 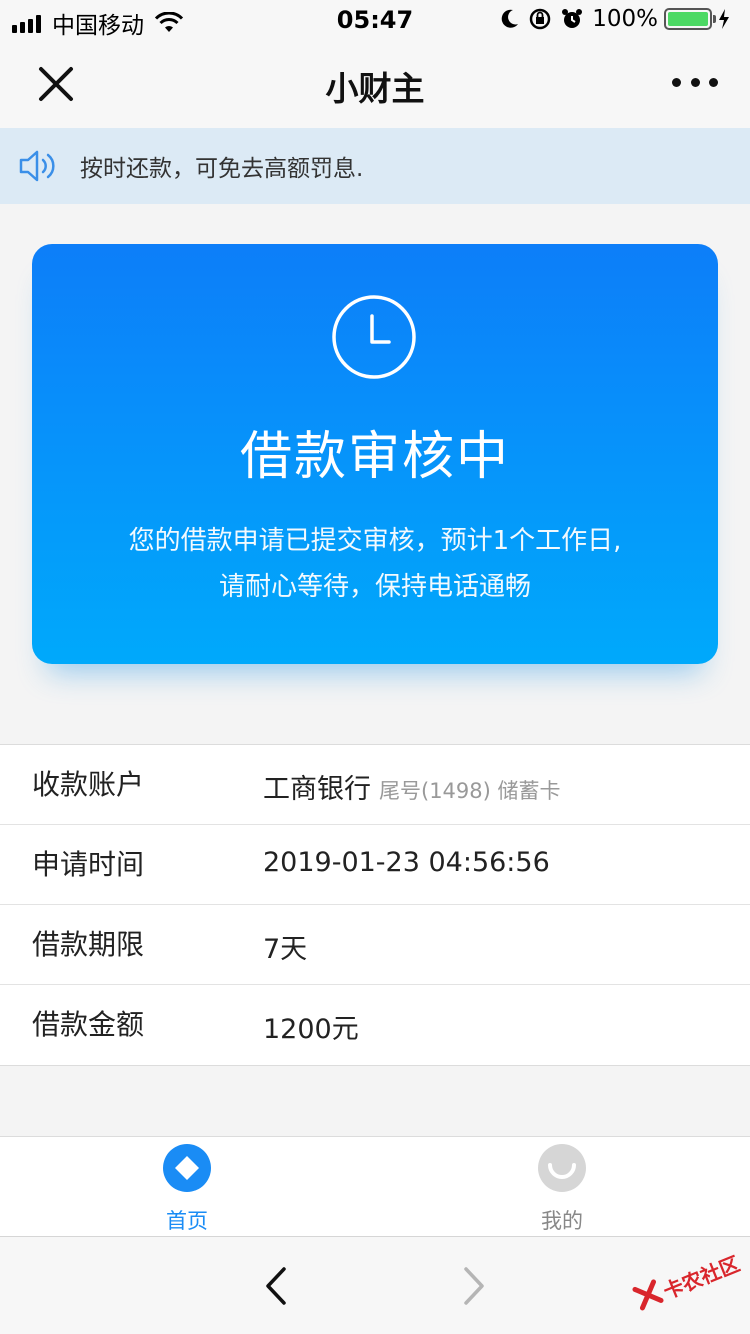 What do you see at coordinates (375, 541) in the screenshot?
I see `status-desc-line-1: 您的借款申请已提交审核，预计1个工作日,` at bounding box center [375, 541].